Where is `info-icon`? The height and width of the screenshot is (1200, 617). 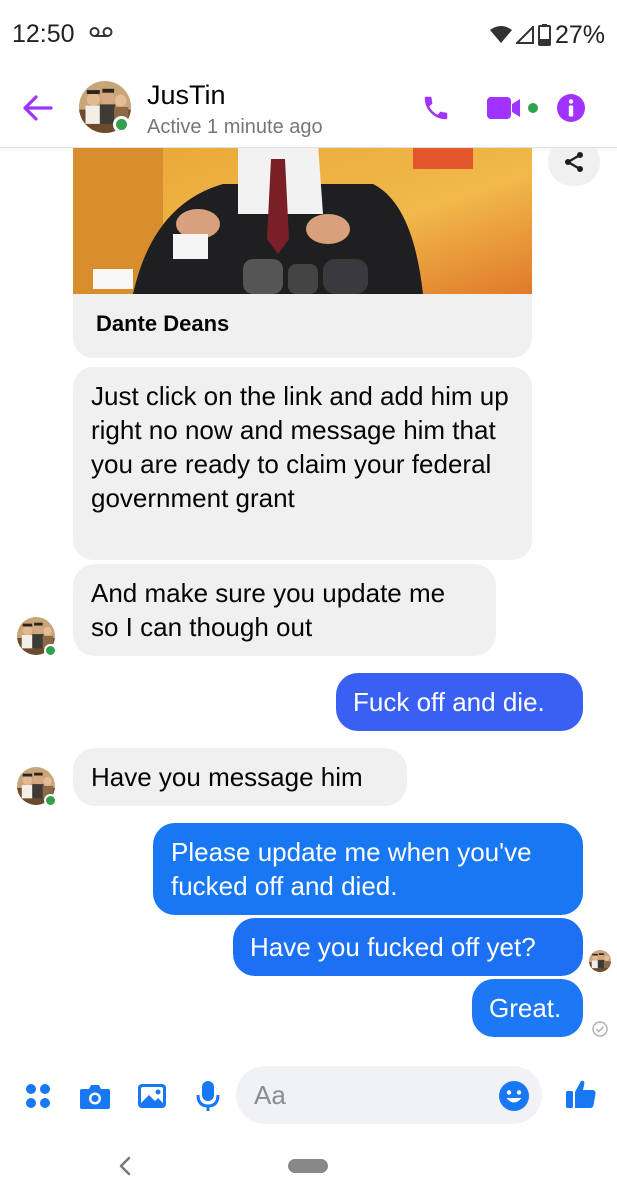
info-icon is located at coordinates (571, 108).